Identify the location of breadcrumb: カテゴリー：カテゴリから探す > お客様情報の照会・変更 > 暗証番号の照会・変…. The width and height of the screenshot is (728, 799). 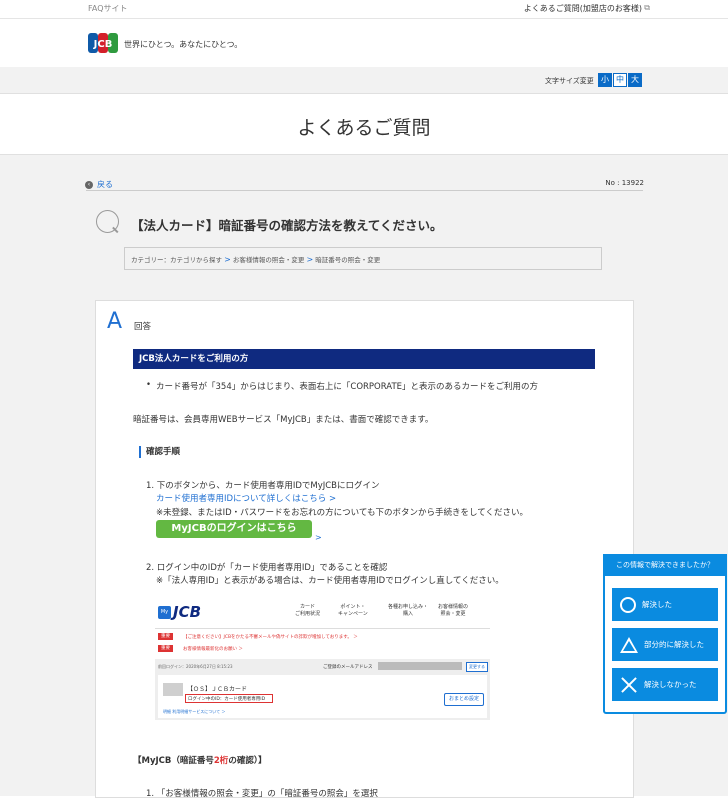
(363, 258).